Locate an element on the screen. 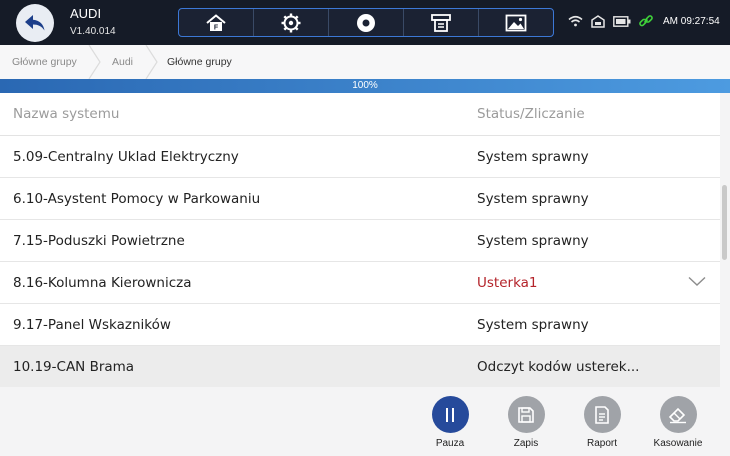  scrollbar-thumb is located at coordinates (724, 222).